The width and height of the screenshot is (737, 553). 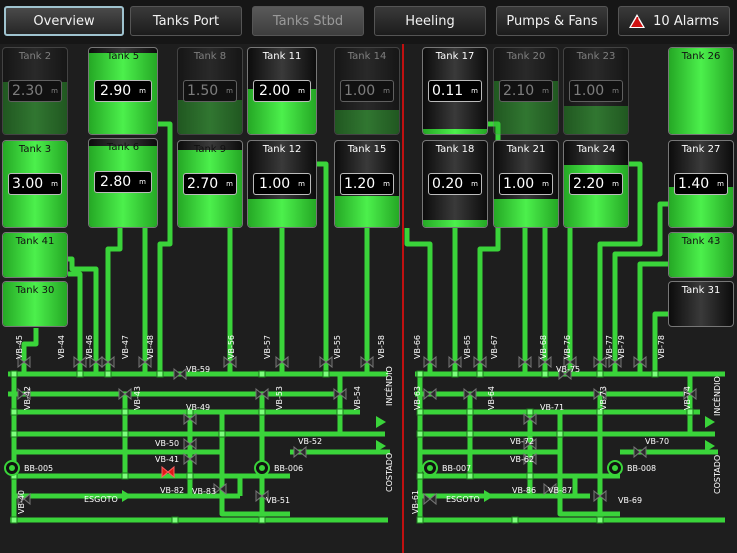 What do you see at coordinates (279, 398) in the screenshot?
I see `valve-label: VB-53` at bounding box center [279, 398].